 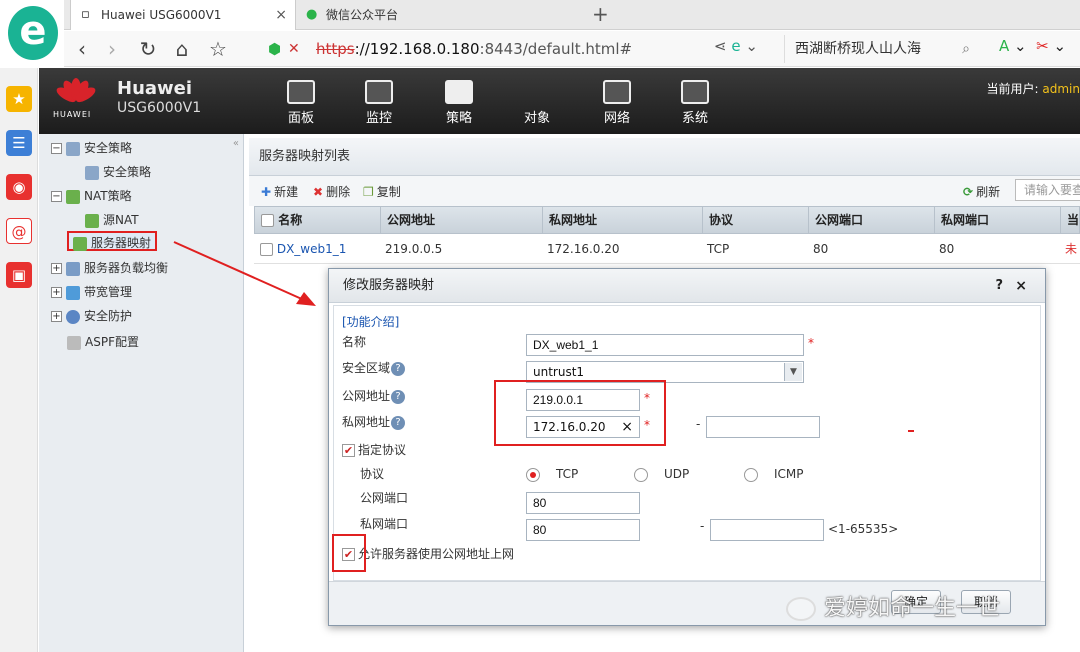 I want to click on check-icon: ✔, so click(x=348, y=450).